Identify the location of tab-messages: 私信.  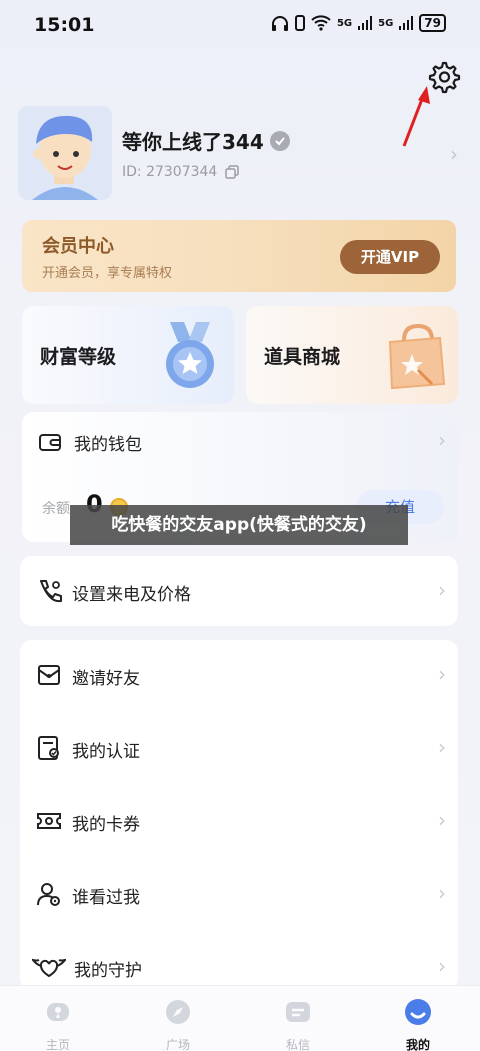
(298, 1018).